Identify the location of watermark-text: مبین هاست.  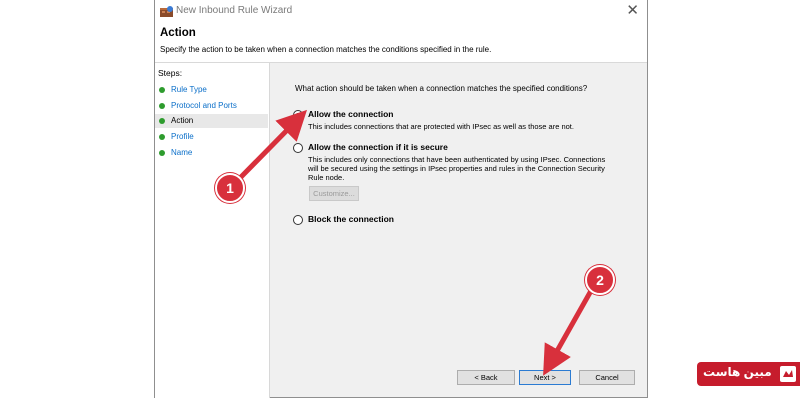
(737, 372).